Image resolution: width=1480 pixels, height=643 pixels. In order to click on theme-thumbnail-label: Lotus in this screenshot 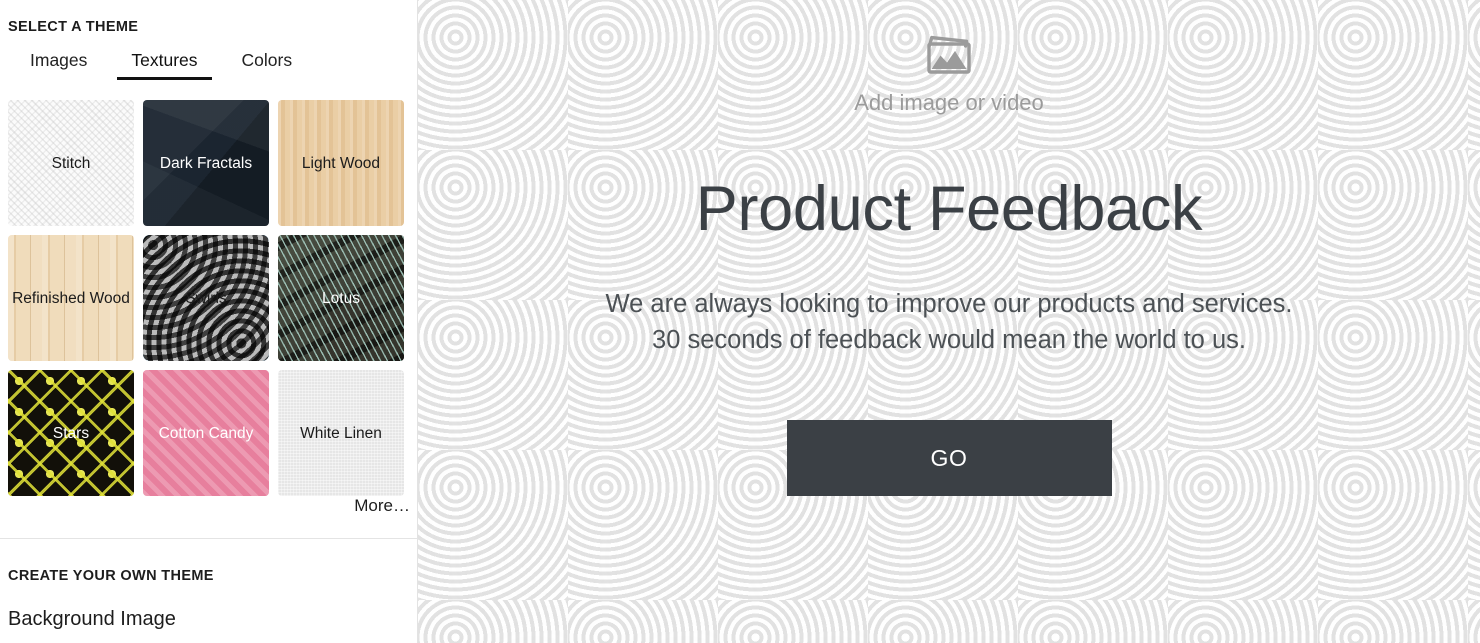, I will do `click(341, 298)`.